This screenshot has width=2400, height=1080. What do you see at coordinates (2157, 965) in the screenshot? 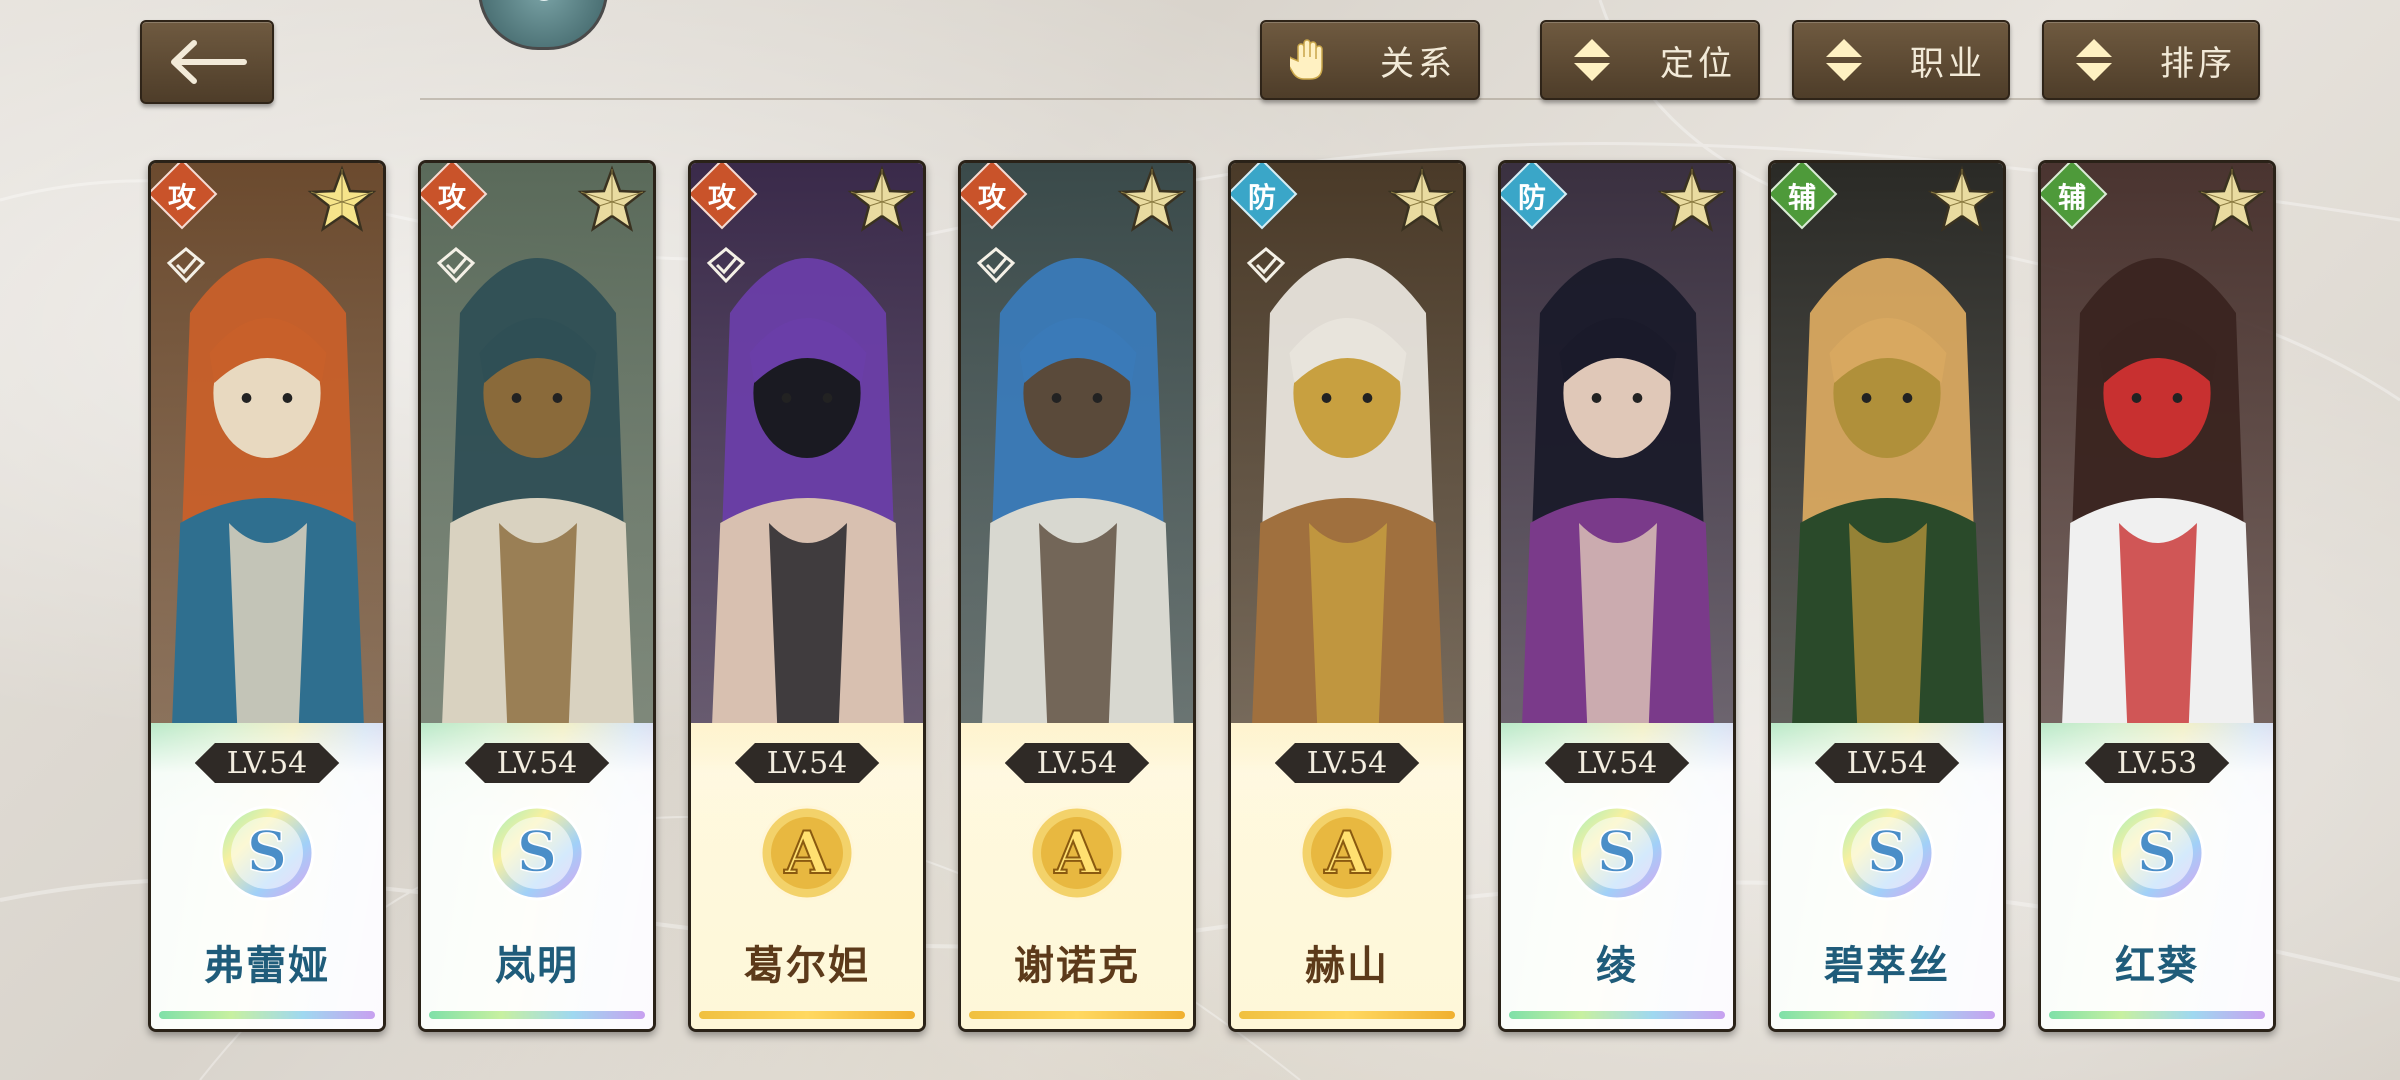
I see `character-name: 红葵` at bounding box center [2157, 965].